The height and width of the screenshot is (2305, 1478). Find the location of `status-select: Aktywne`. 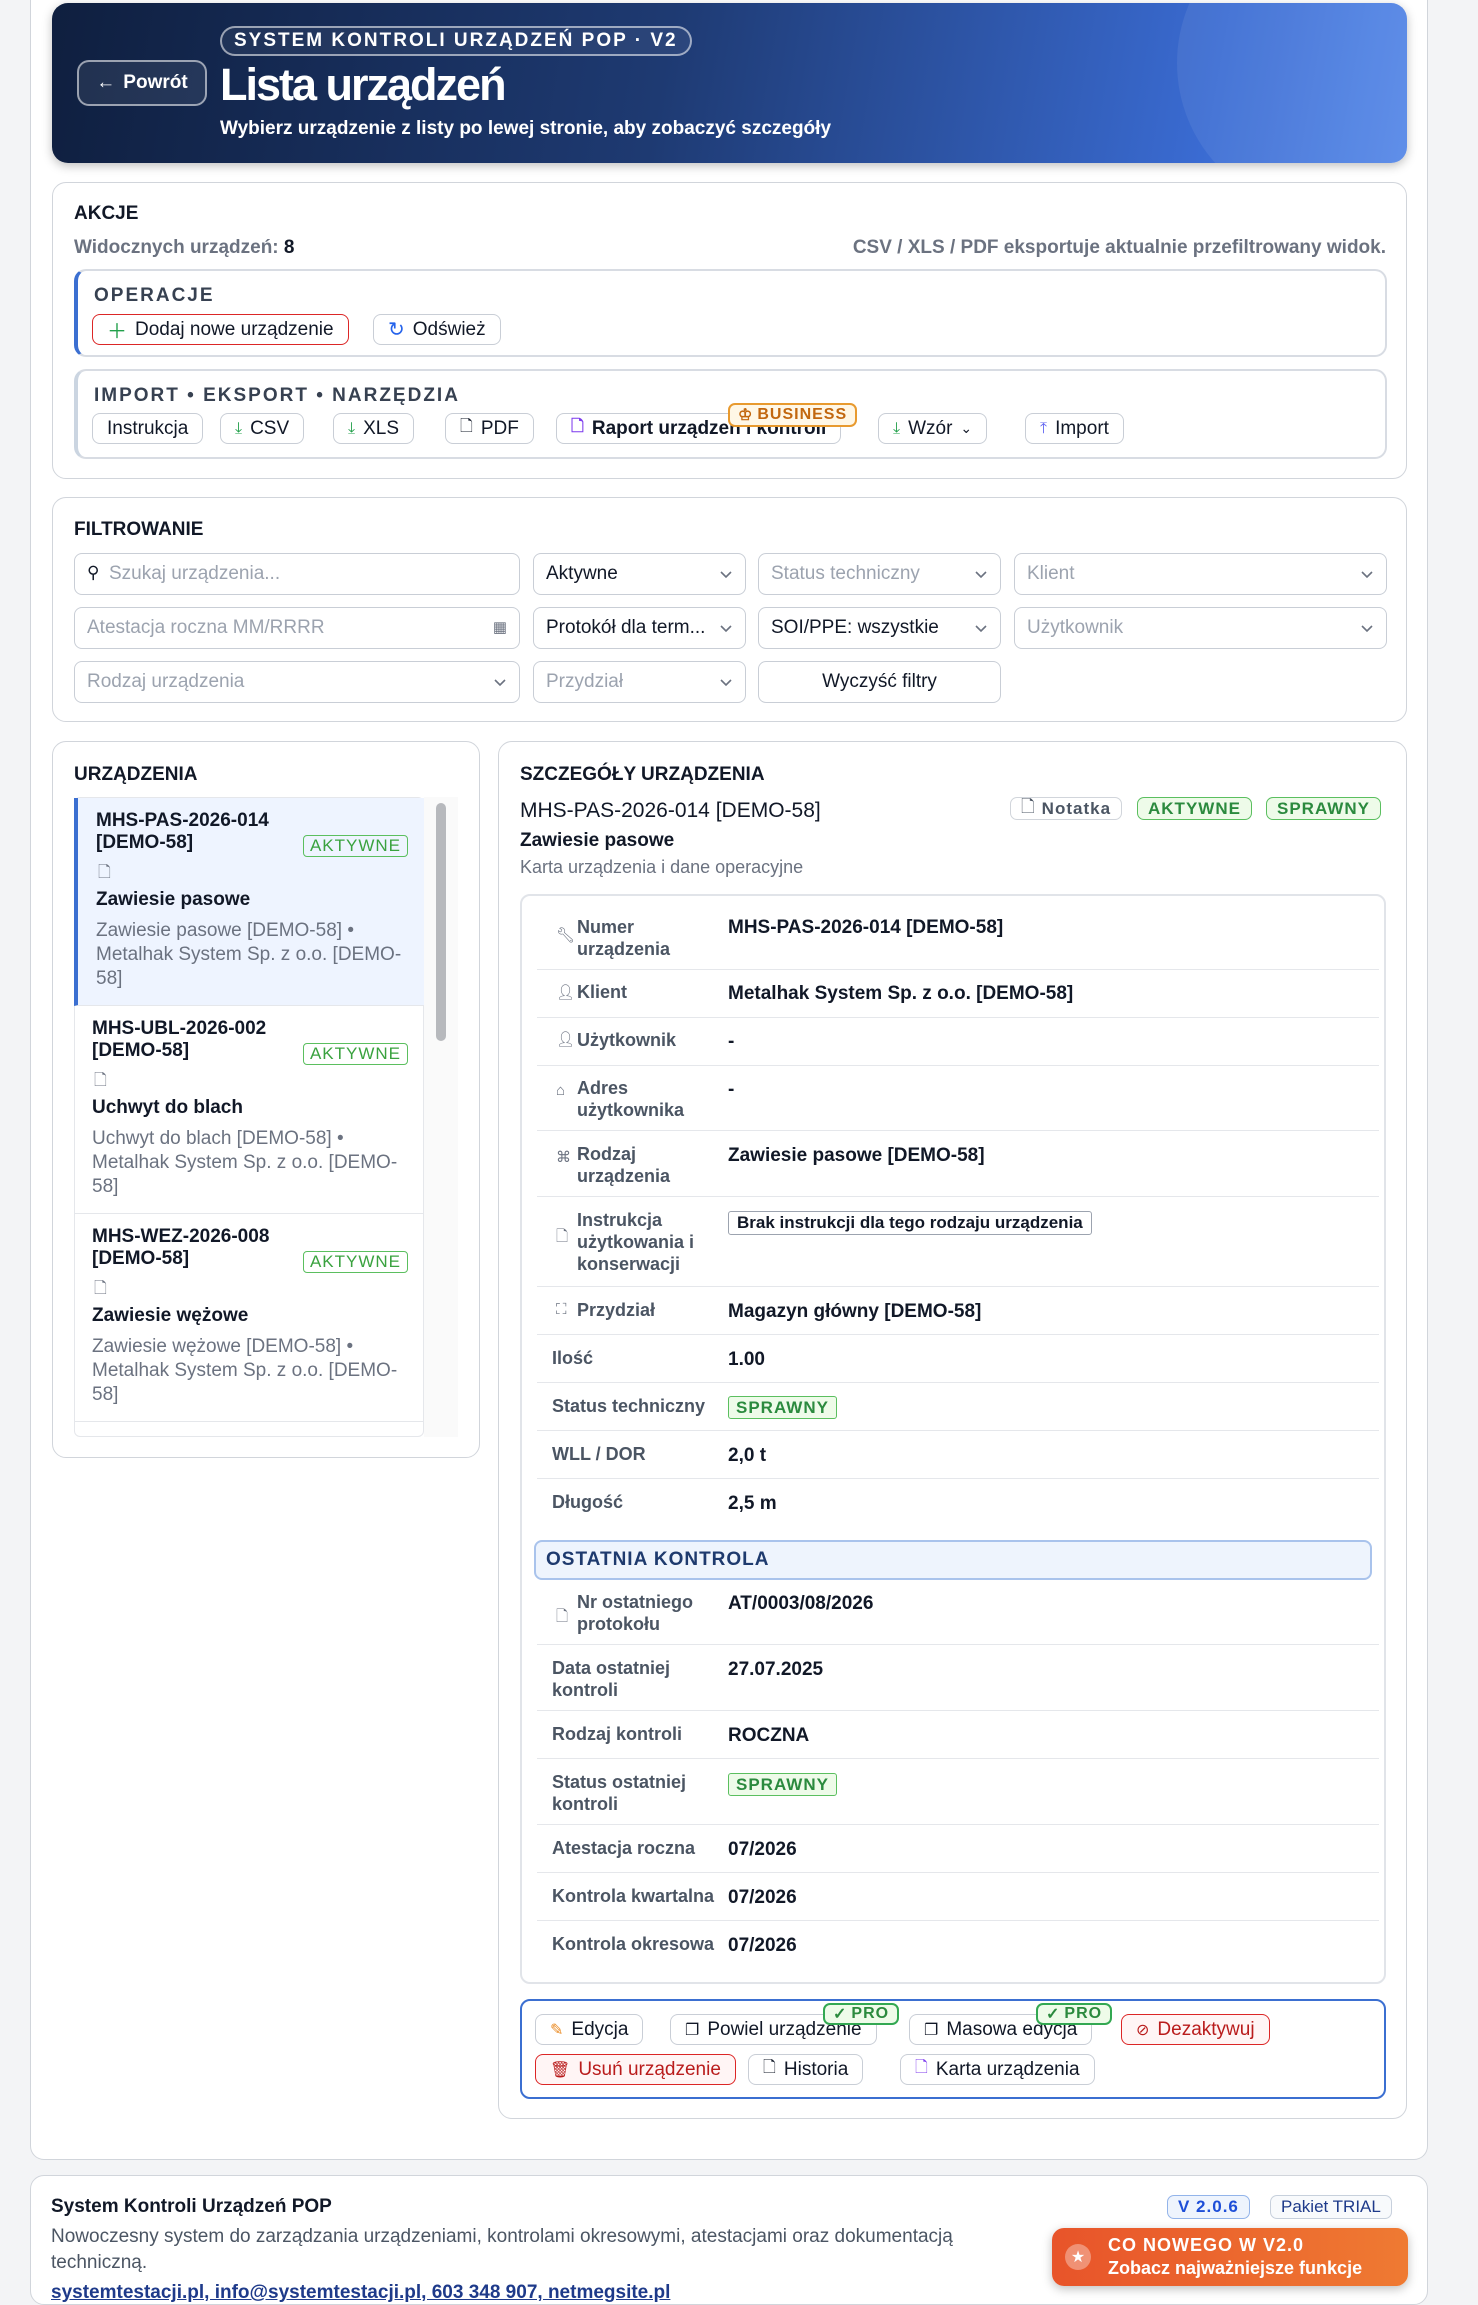

status-select: Aktywne is located at coordinates (639, 574).